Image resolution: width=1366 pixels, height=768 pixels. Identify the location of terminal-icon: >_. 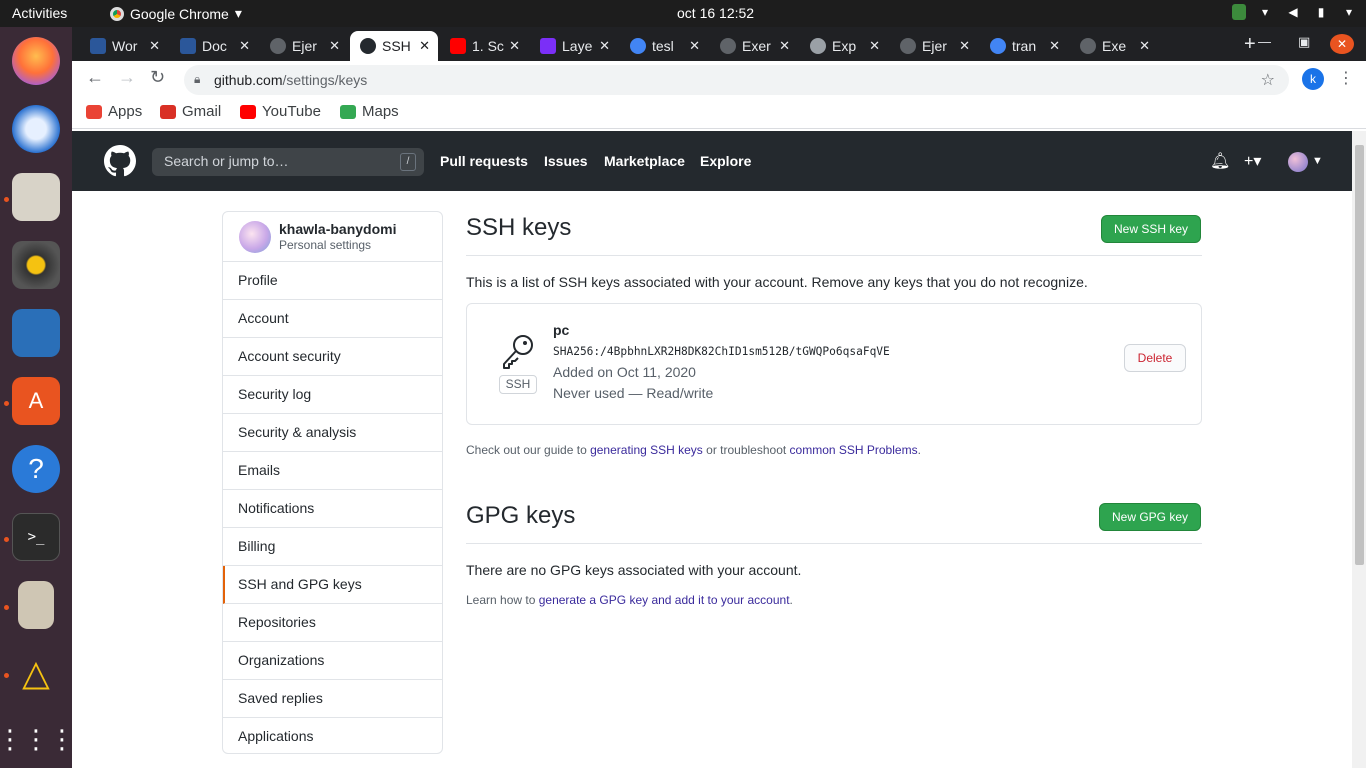
(36, 537).